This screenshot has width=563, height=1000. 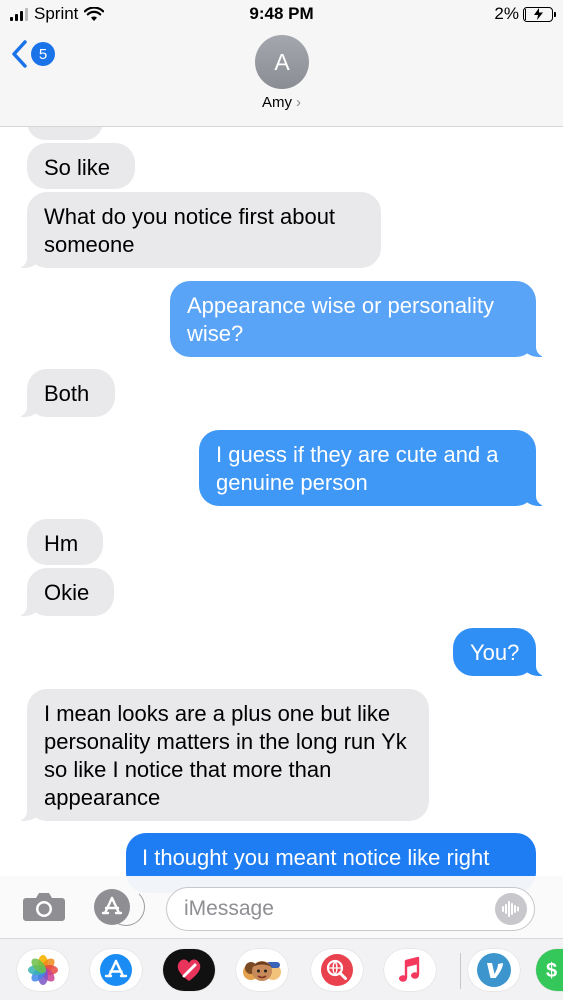 What do you see at coordinates (358, 319) in the screenshot?
I see `message-bubble-outgoing: Appearance wise or personality wise?` at bounding box center [358, 319].